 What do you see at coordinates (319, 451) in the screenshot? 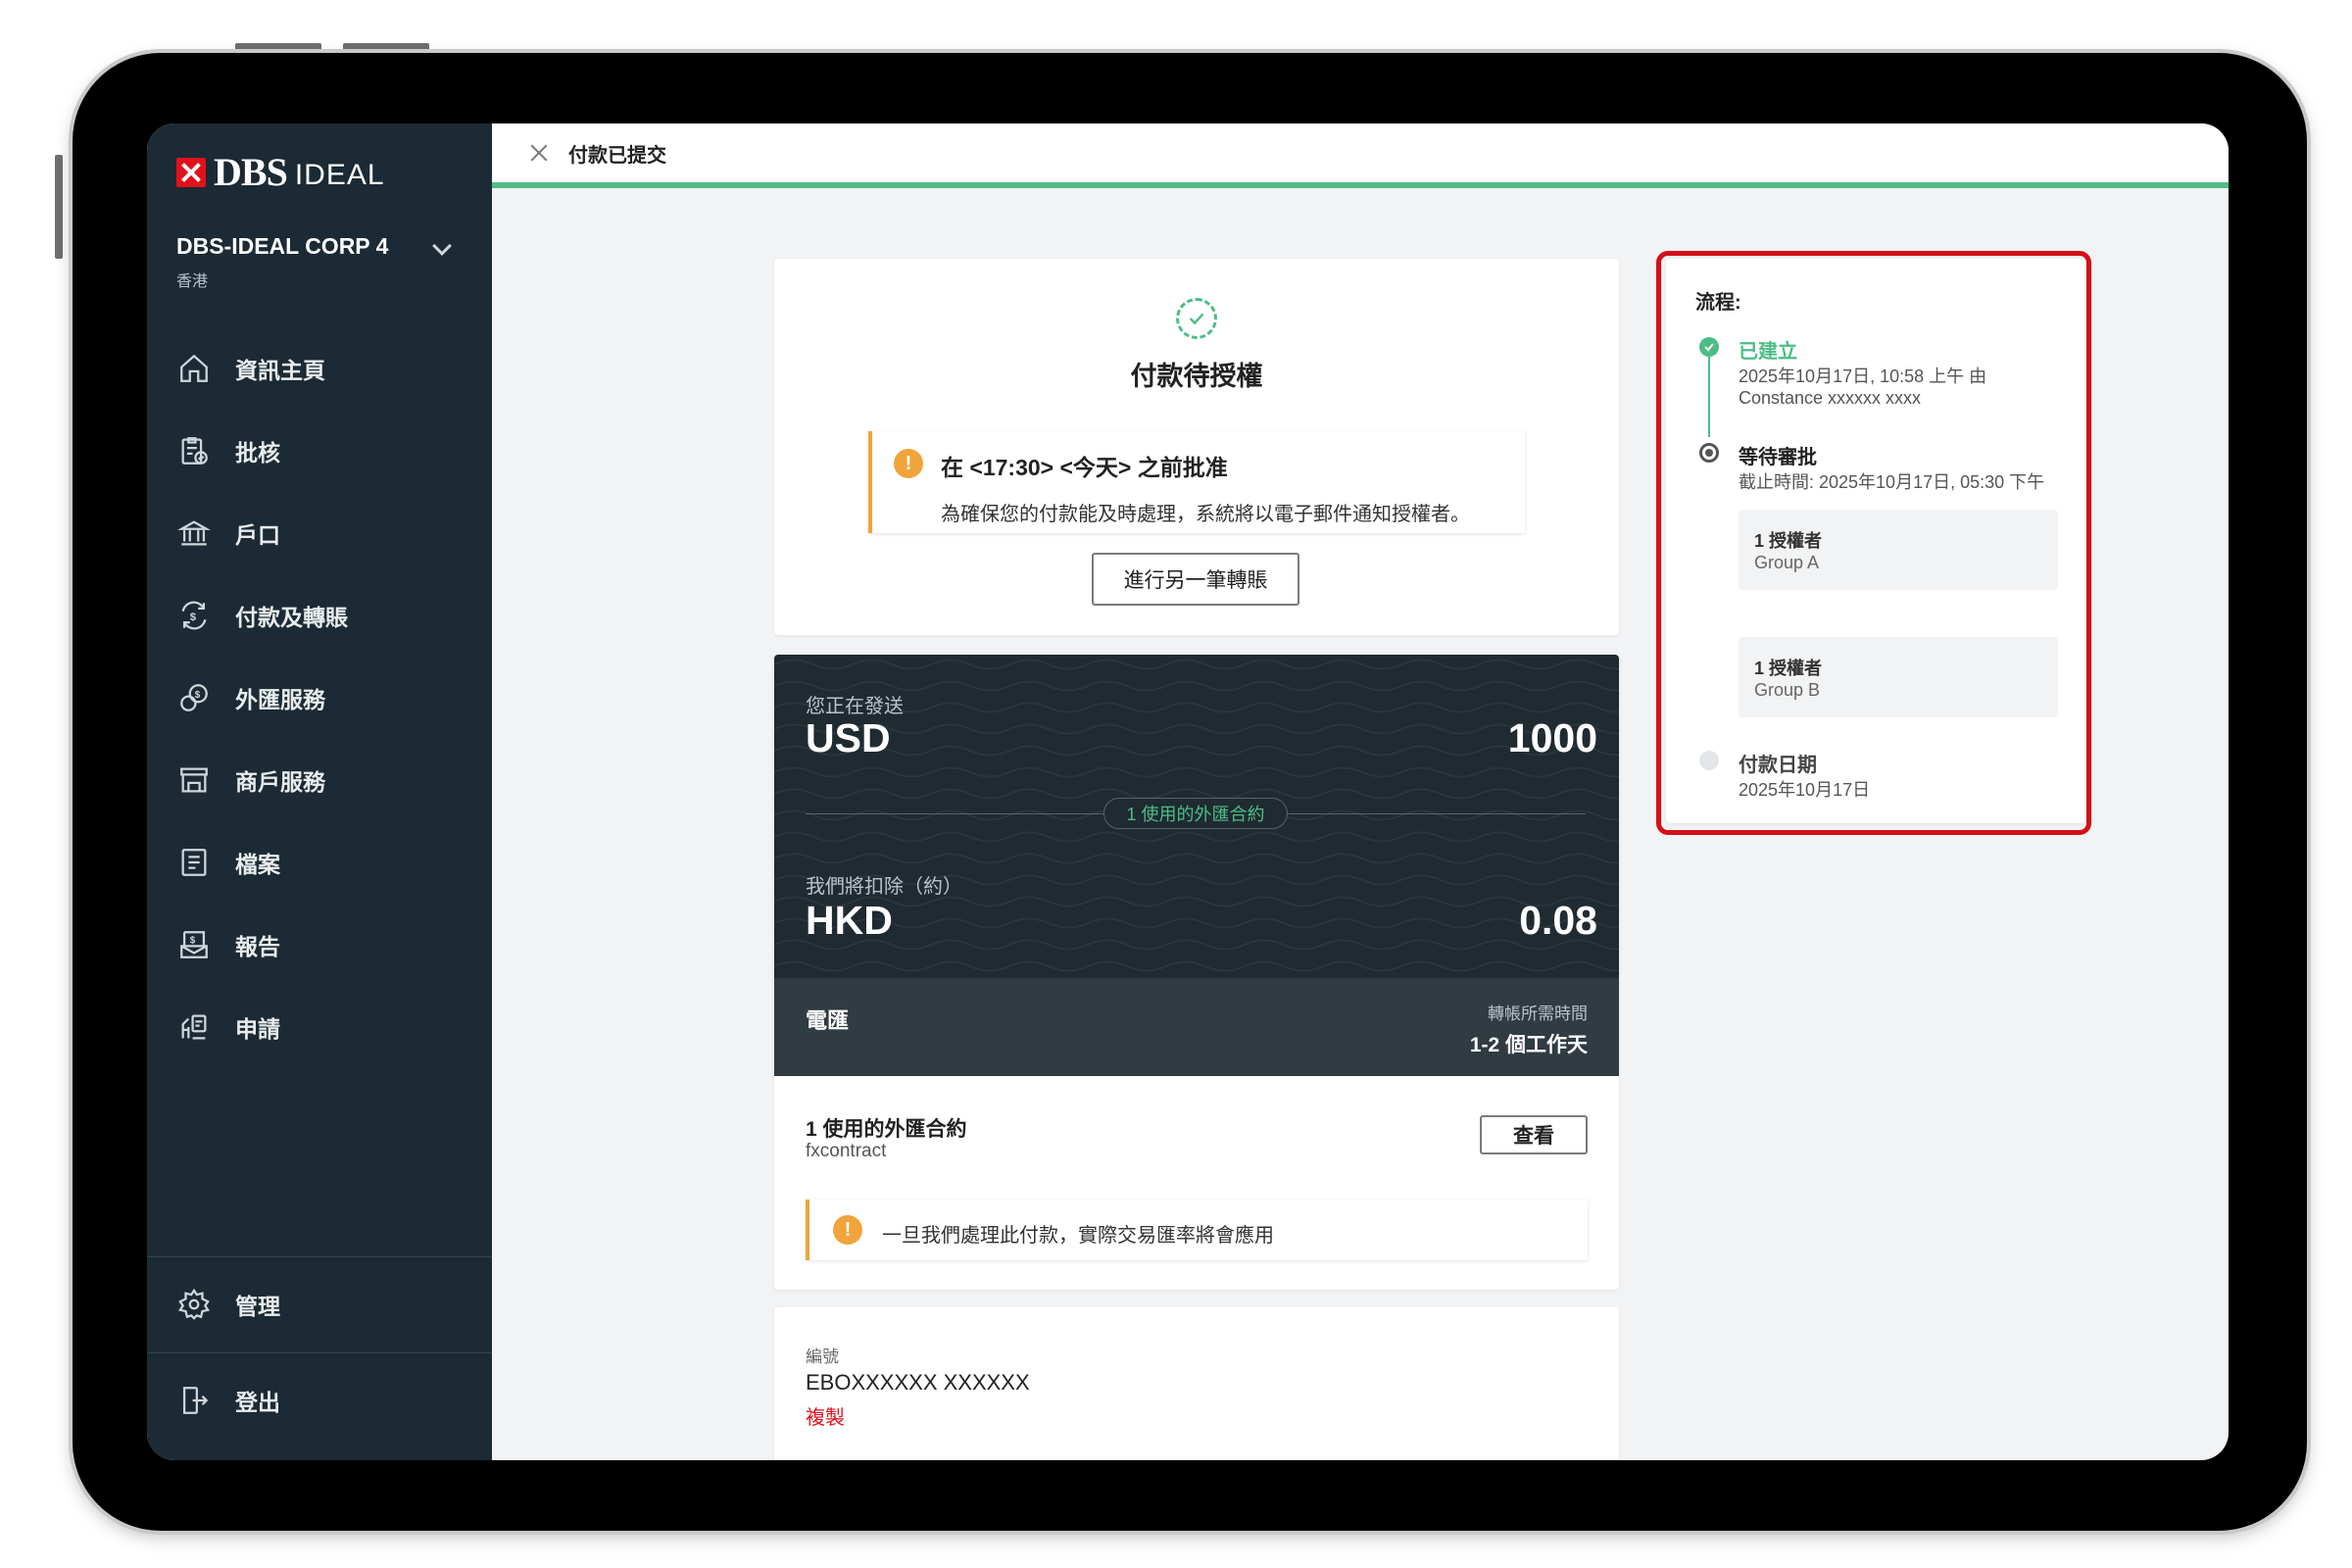
I see `sidebar-item-approval: 批核` at bounding box center [319, 451].